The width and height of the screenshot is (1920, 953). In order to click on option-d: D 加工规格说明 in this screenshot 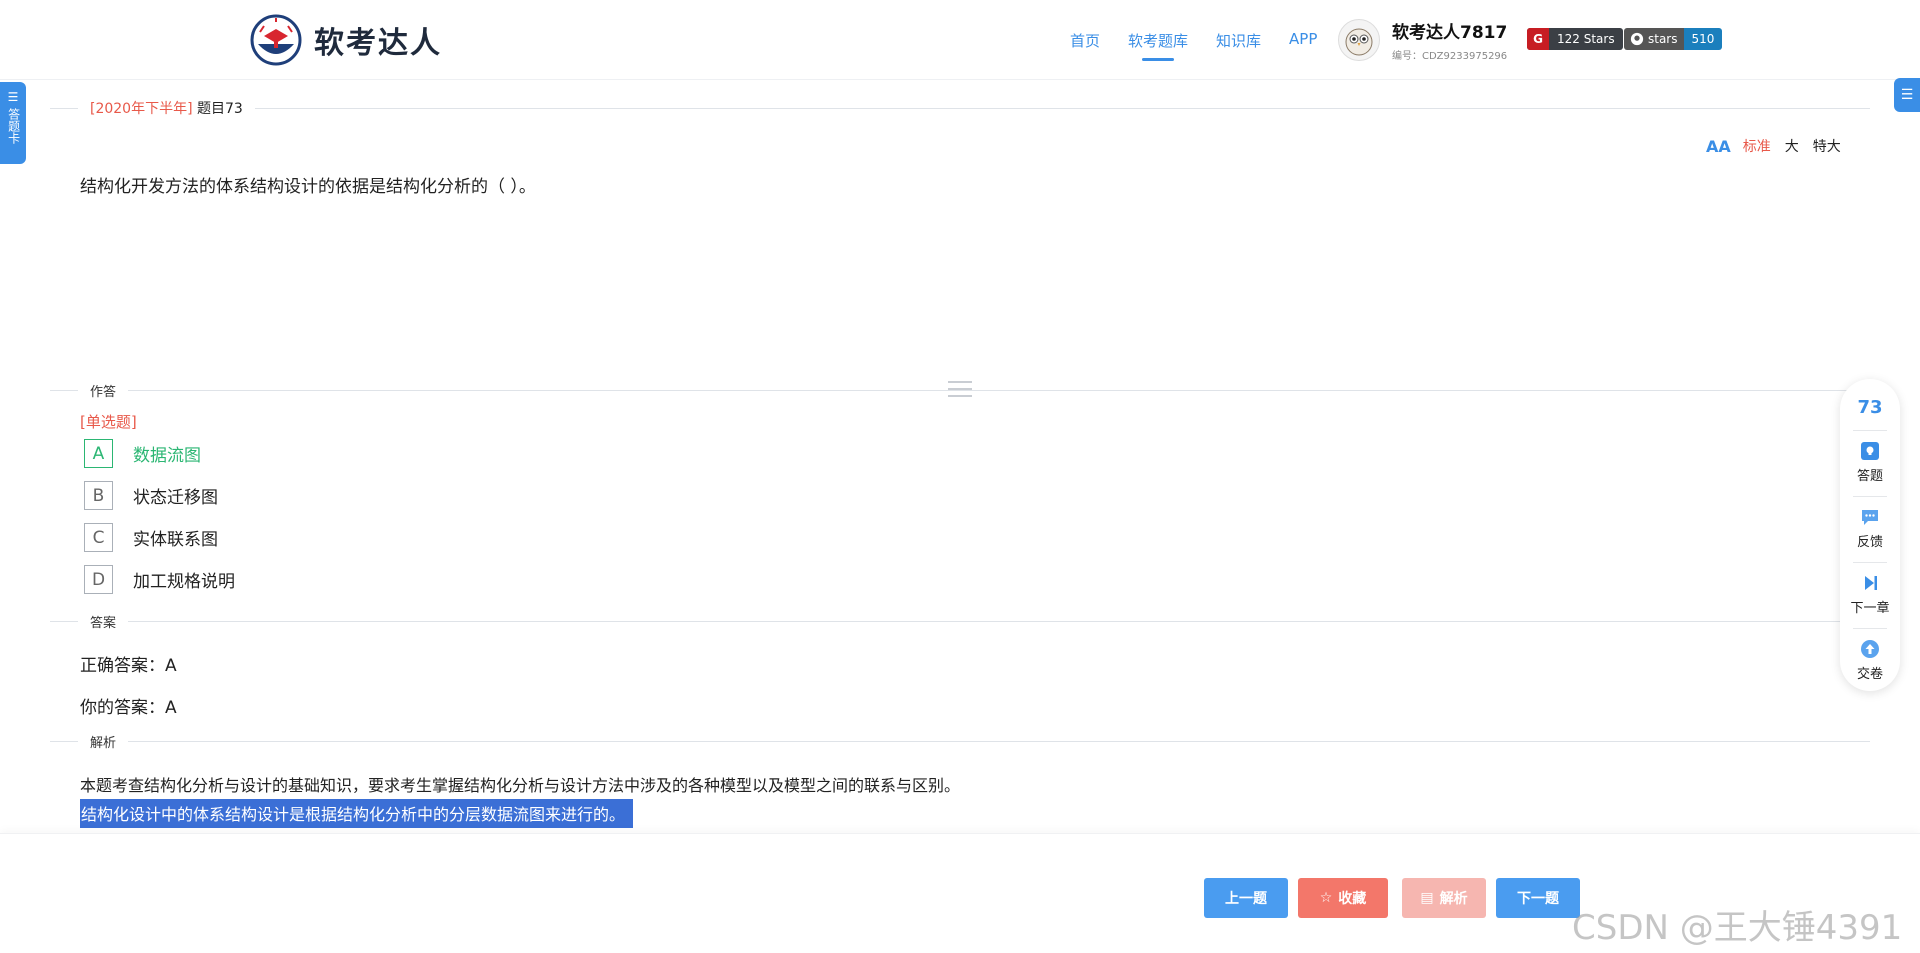, I will do `click(159, 579)`.